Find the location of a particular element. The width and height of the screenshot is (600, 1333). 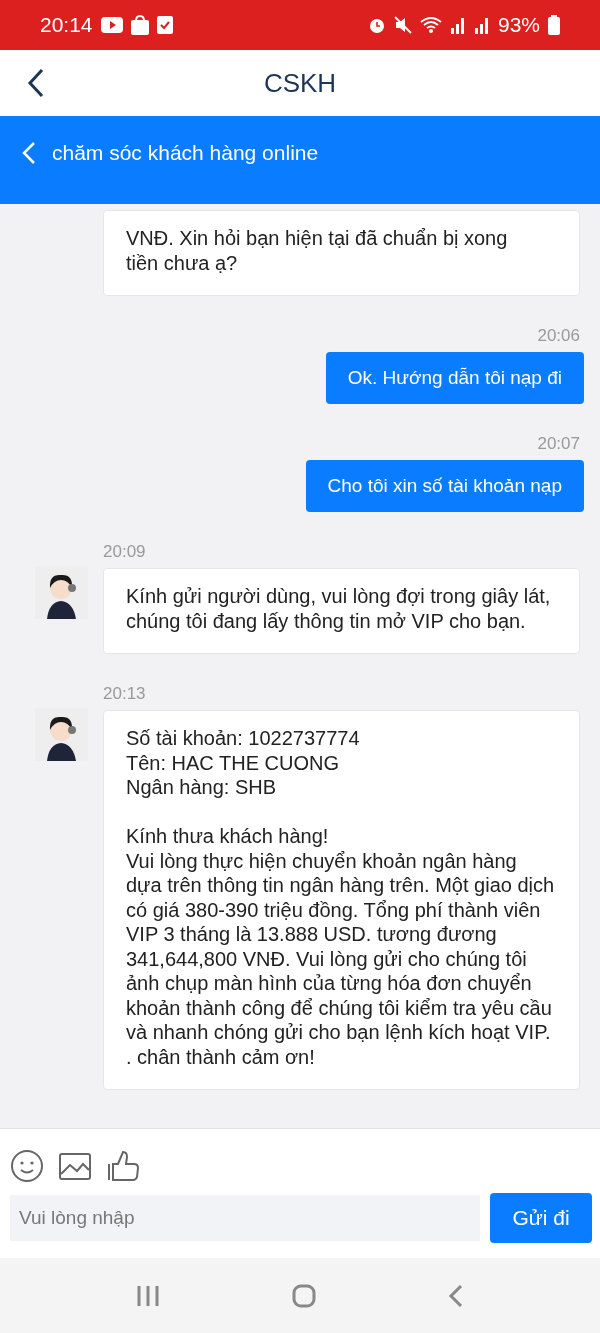

sent-message: Ok. Hướng dẫn tôi nạp đi is located at coordinates (454, 378).